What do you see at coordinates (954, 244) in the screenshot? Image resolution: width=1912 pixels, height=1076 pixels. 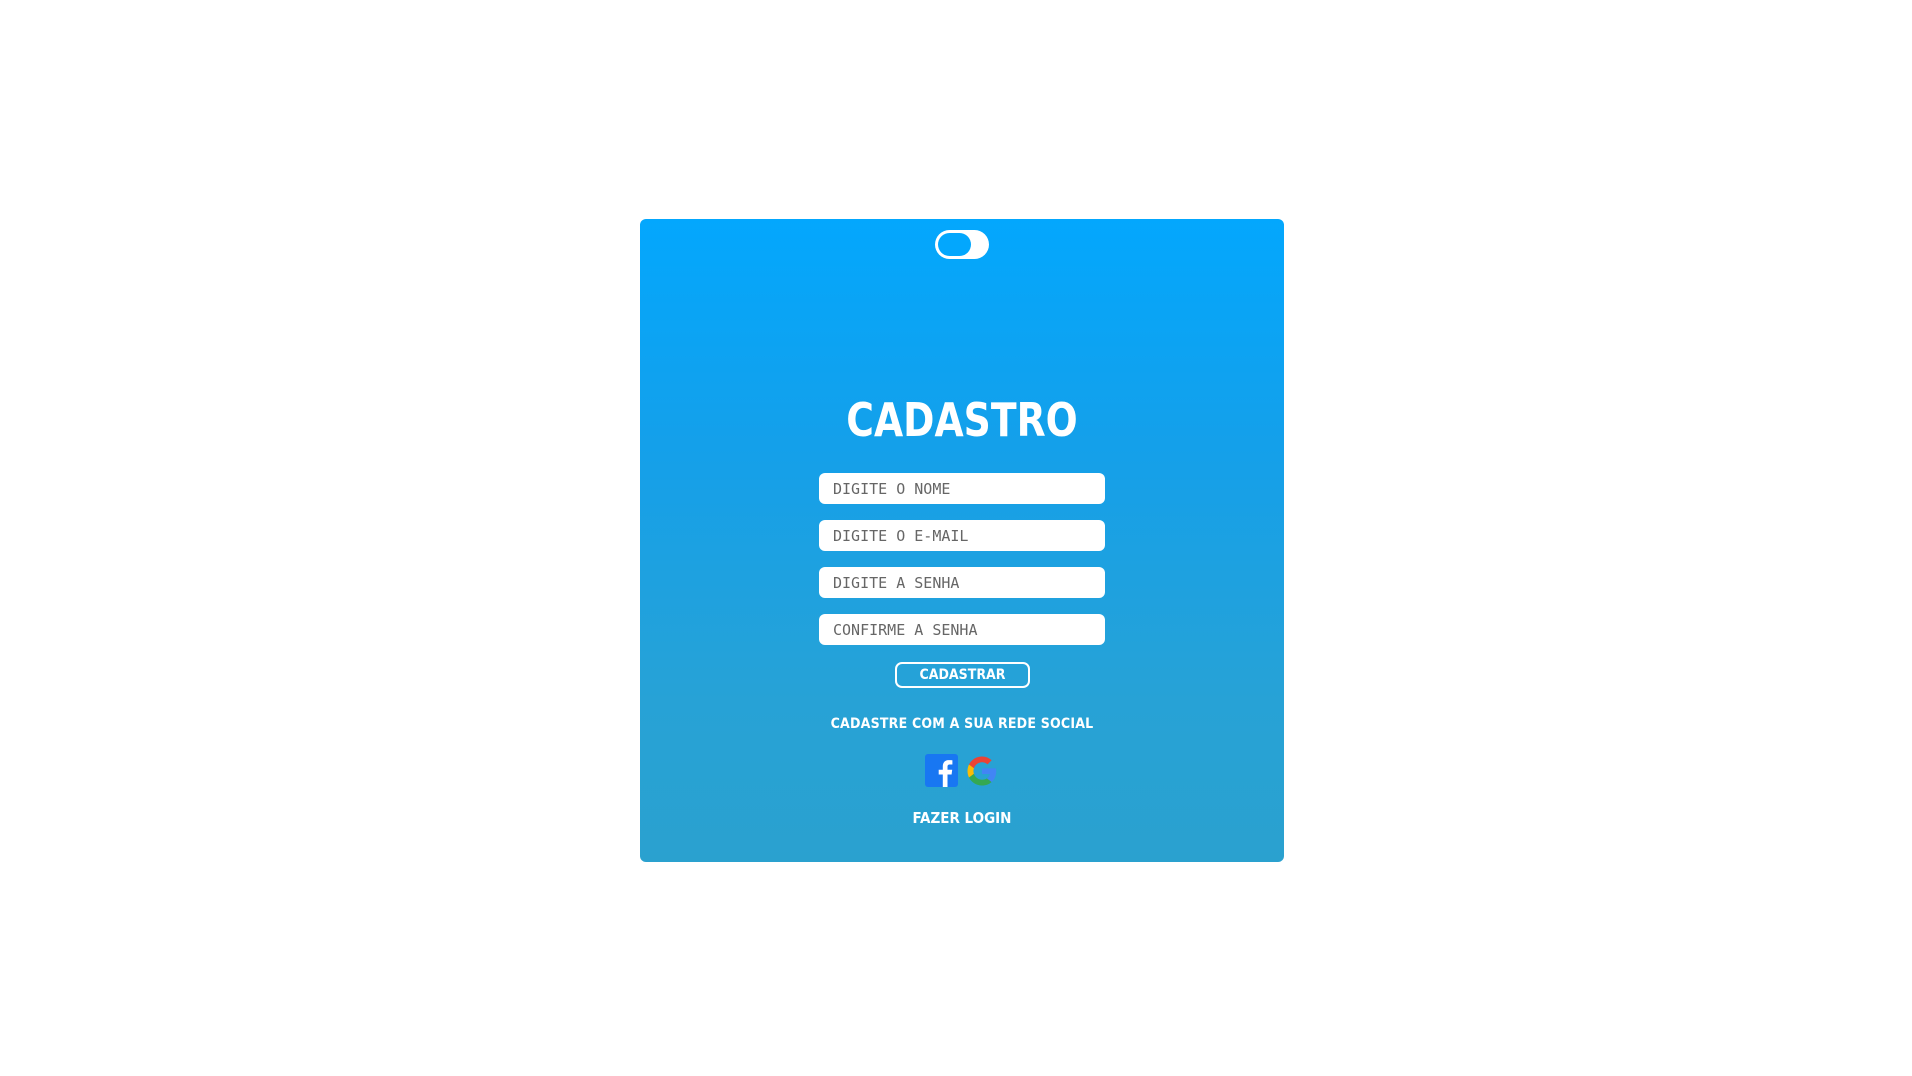 I see `theme-toggle-knob` at bounding box center [954, 244].